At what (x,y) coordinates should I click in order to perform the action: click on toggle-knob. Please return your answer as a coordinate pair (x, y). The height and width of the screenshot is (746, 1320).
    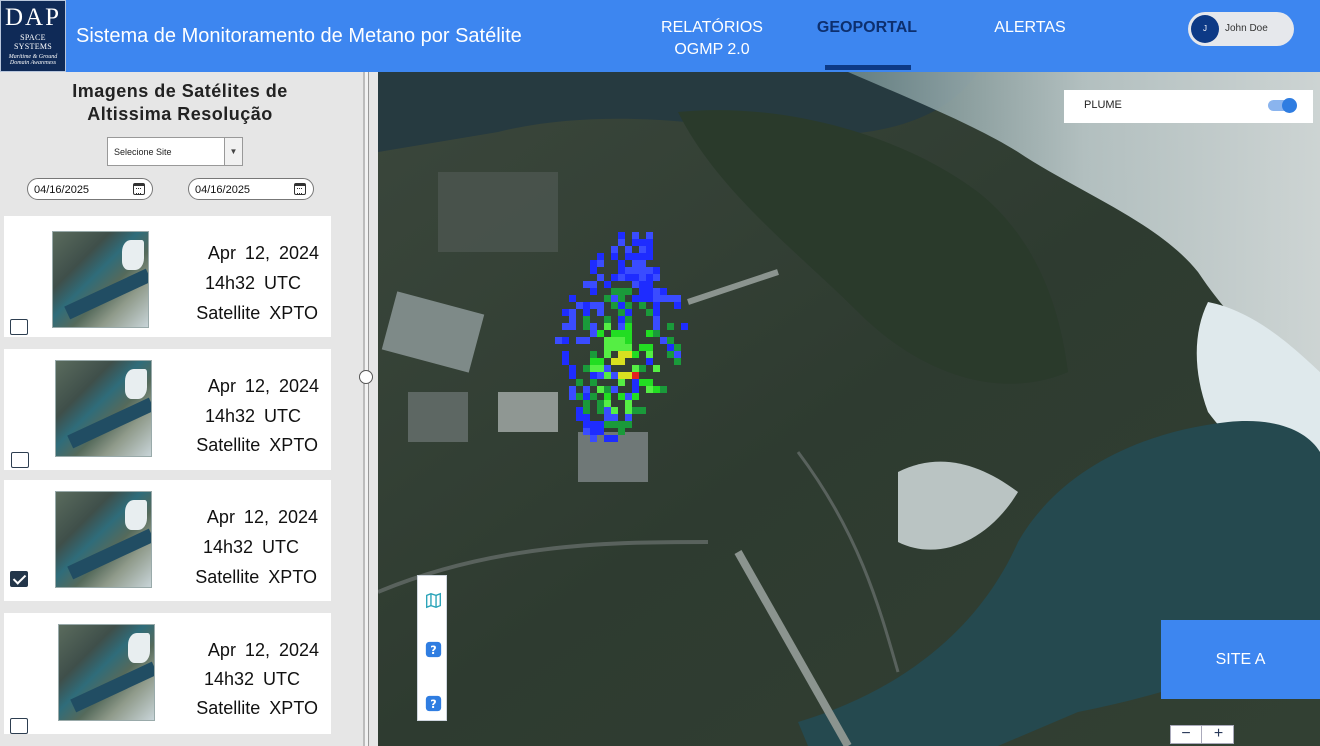
    Looking at the image, I should click on (1289, 105).